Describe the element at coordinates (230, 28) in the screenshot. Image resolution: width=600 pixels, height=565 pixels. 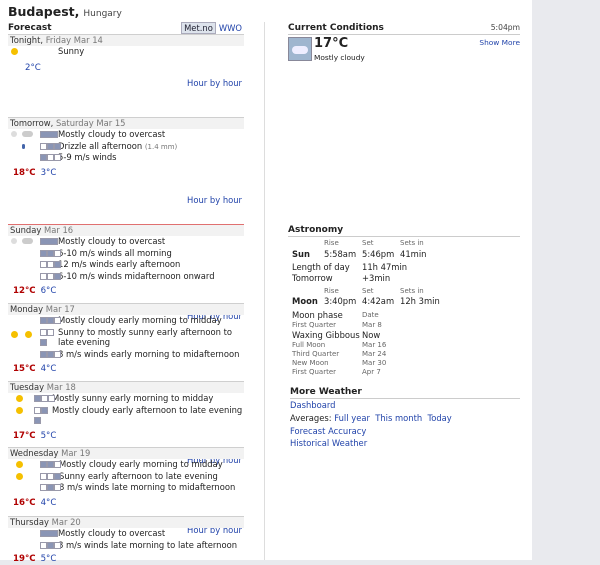
I see `source-wwo-tab: WWO` at that location.